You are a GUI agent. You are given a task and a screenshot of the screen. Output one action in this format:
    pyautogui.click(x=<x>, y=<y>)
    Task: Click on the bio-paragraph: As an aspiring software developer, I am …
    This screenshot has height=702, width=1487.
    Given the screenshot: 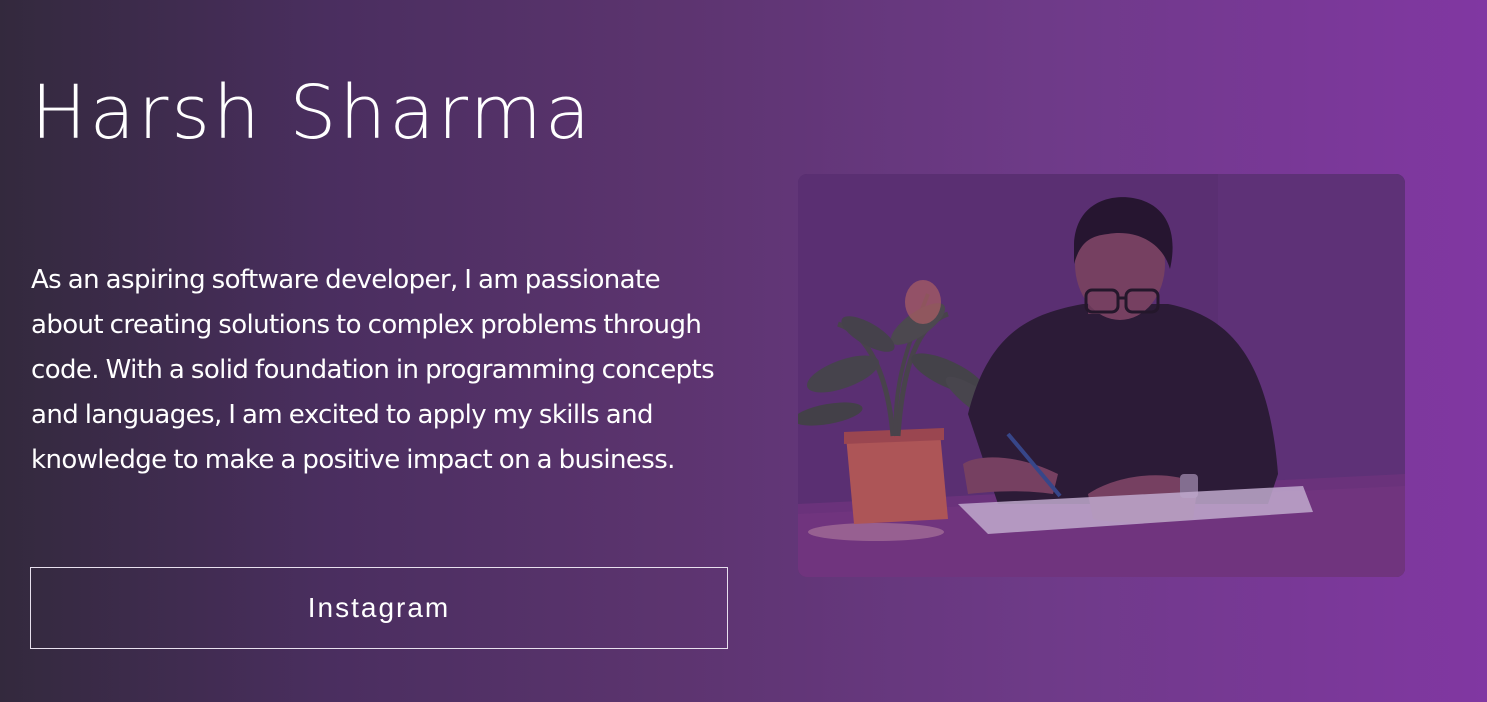 What is the action you would take?
    pyautogui.click(x=373, y=370)
    